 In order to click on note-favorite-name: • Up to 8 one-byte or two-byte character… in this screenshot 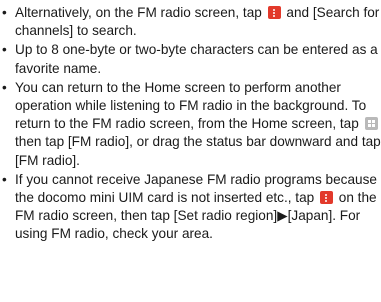, I will do `click(190, 59)`.